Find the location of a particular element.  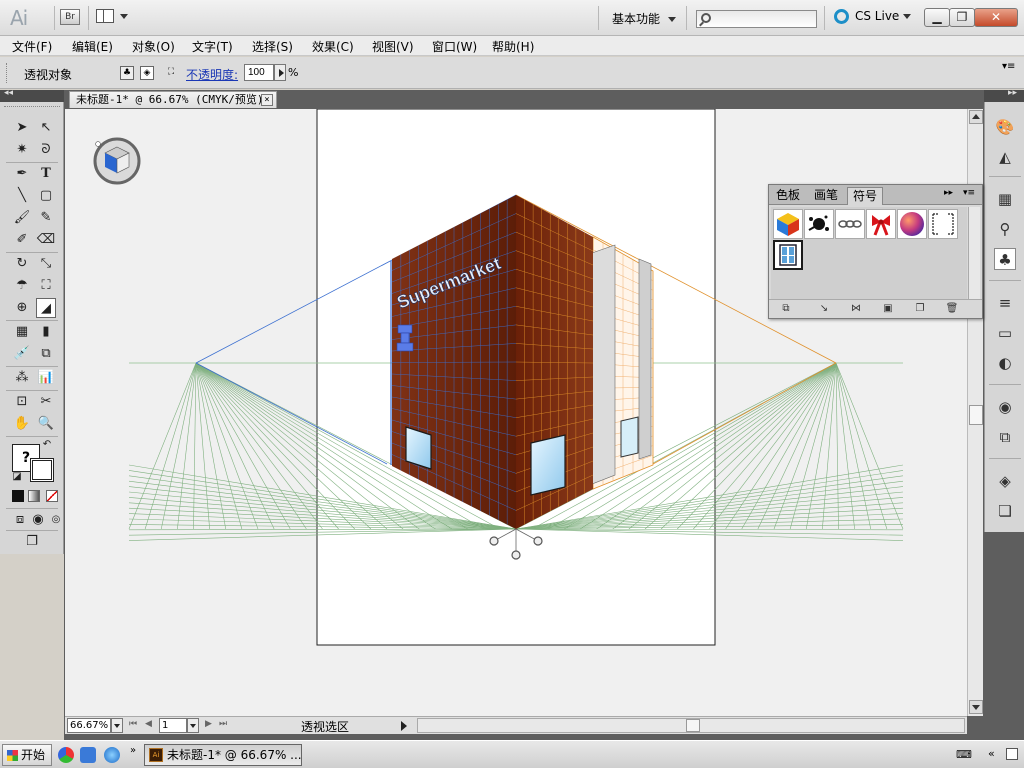

ink-splat-symbol is located at coordinates (819, 224).